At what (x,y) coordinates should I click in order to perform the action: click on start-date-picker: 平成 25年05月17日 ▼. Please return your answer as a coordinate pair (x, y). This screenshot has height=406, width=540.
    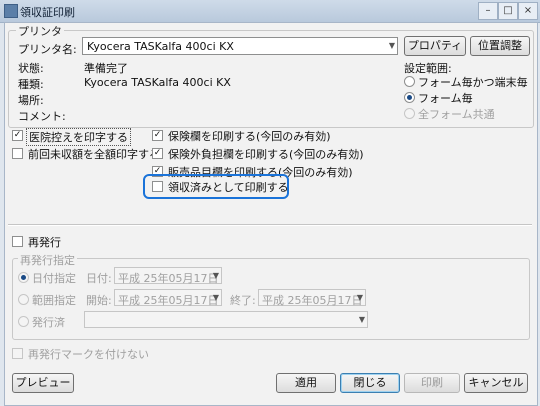
    Looking at the image, I should click on (168, 298).